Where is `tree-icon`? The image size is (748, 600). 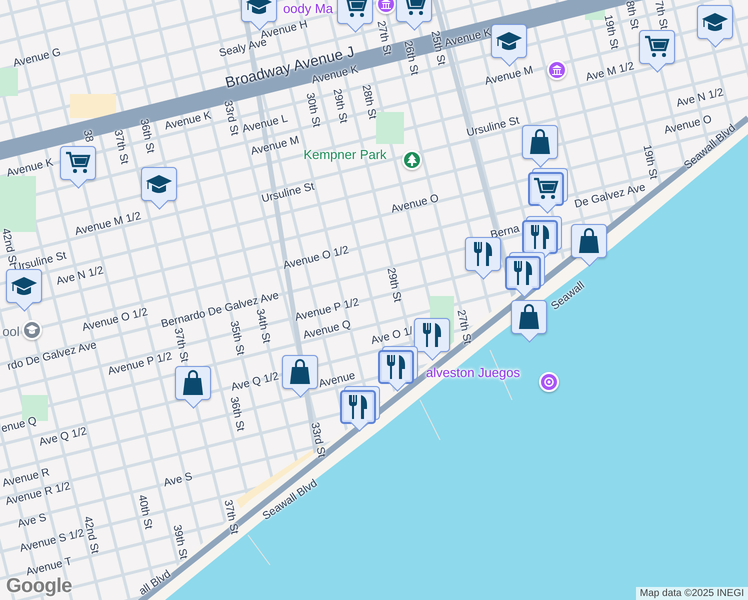
tree-icon is located at coordinates (412, 160).